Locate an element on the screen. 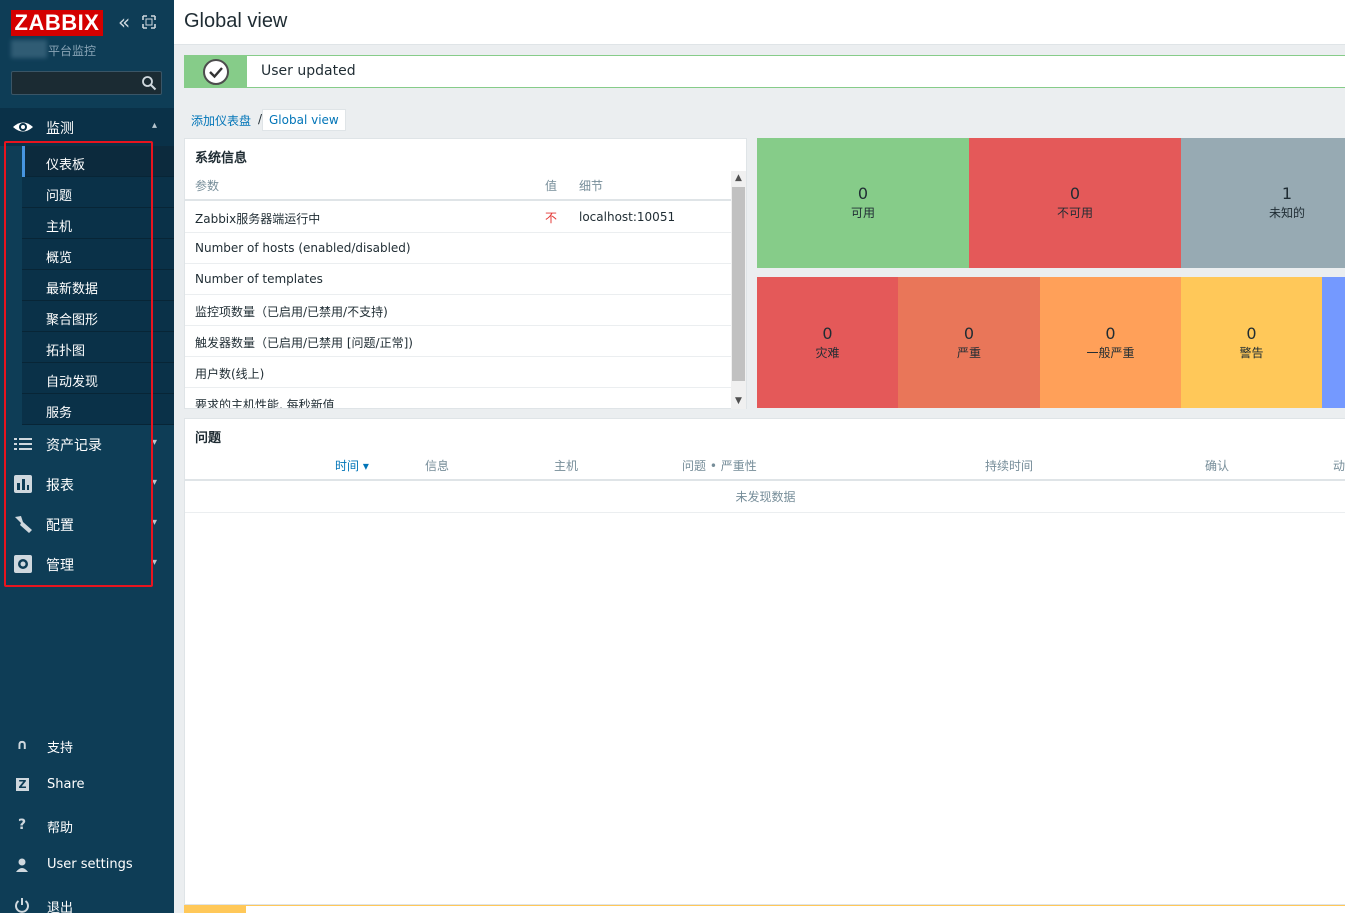 This screenshot has height=913, width=1345. column-header: 信息 is located at coordinates (437, 466).